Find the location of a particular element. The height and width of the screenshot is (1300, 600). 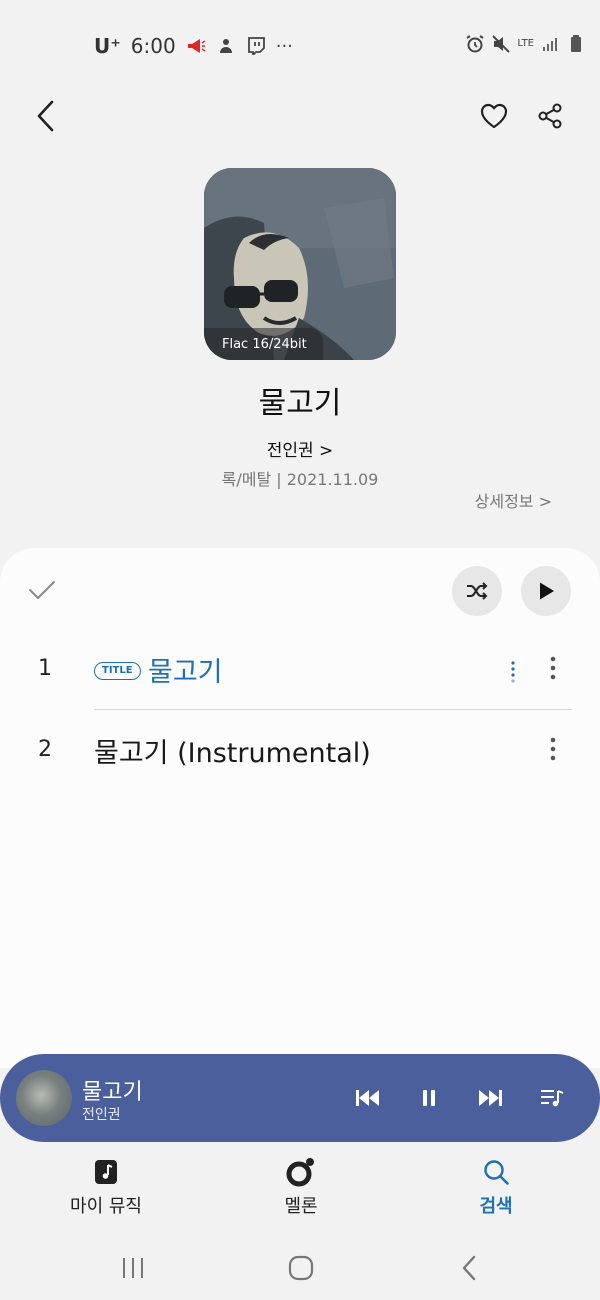

nav-label: 검색 is located at coordinates (496, 1206).